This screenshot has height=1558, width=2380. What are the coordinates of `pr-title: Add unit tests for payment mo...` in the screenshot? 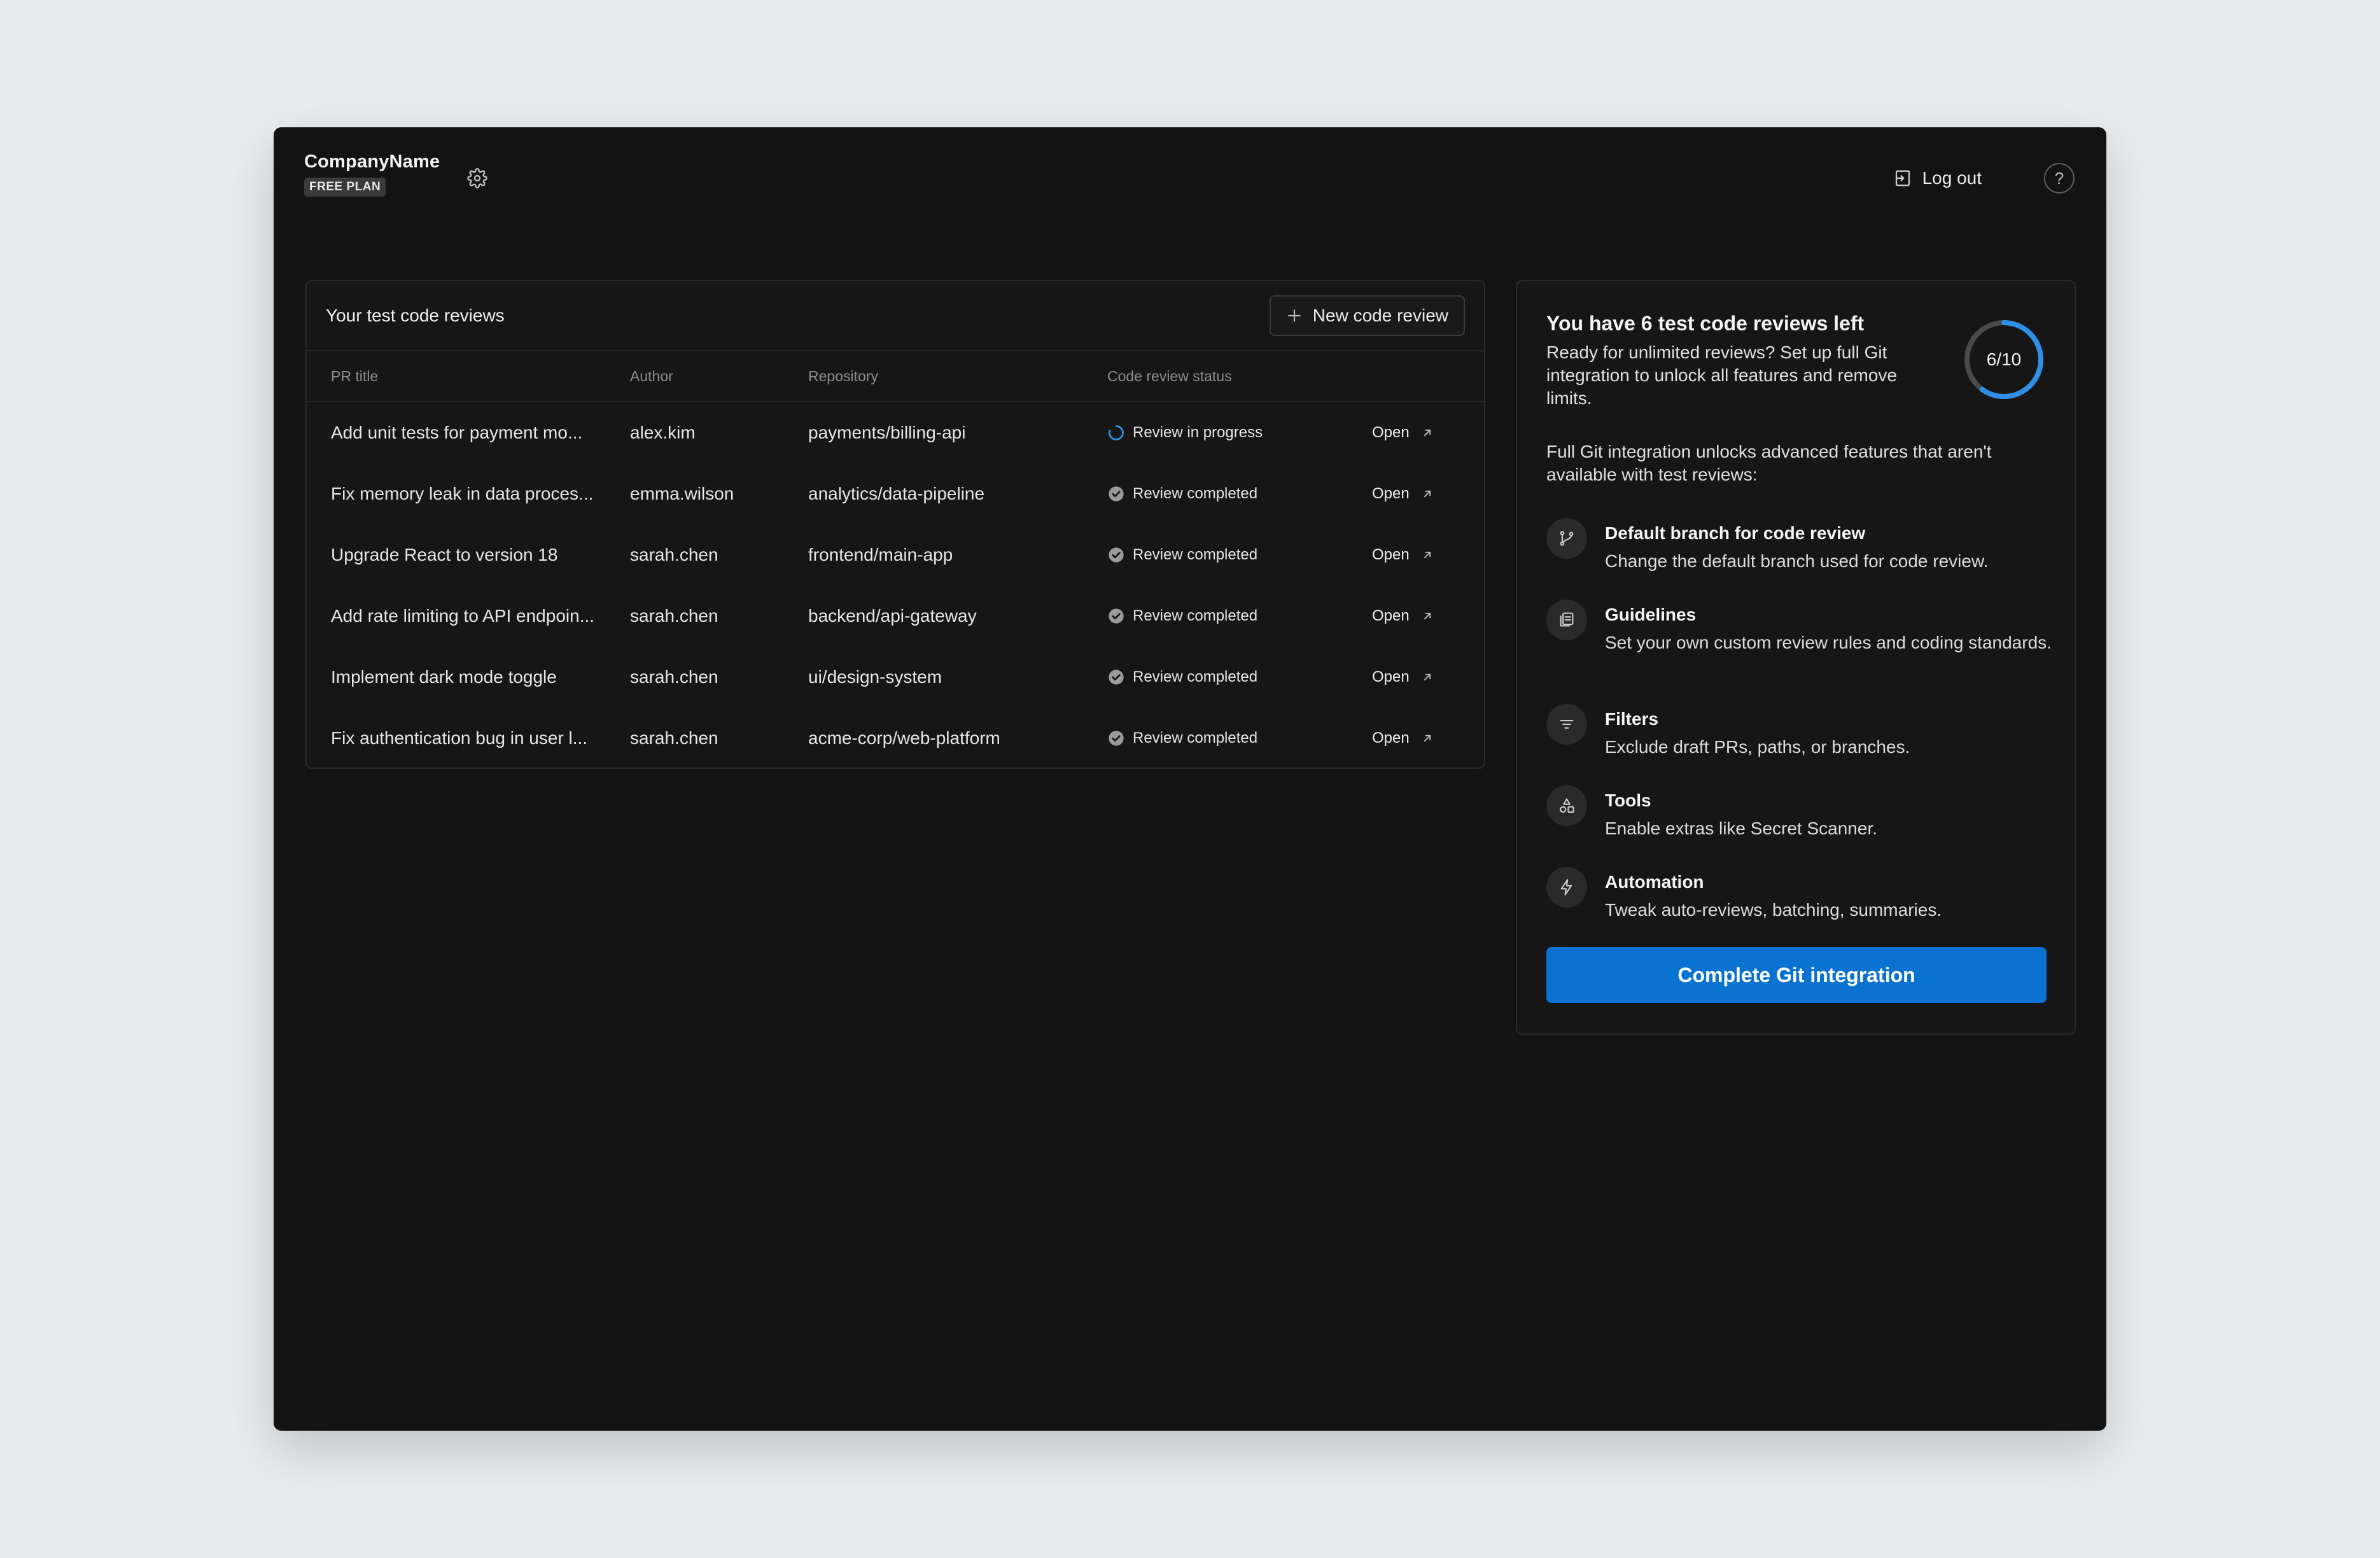 It's located at (457, 432).